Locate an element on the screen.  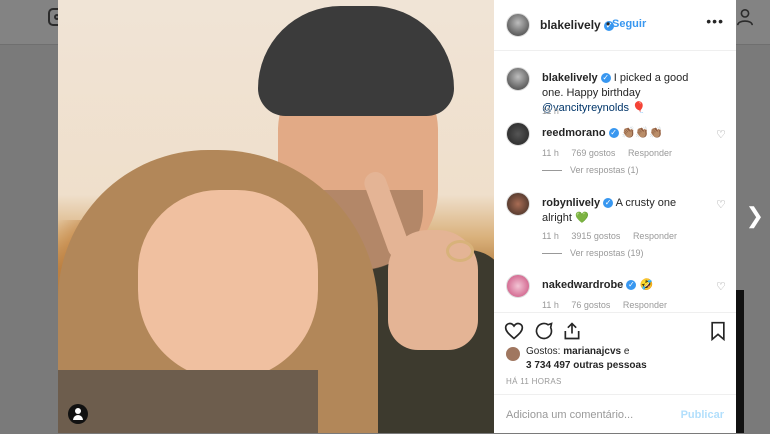
comment-username: robynlively is located at coordinates (571, 203).